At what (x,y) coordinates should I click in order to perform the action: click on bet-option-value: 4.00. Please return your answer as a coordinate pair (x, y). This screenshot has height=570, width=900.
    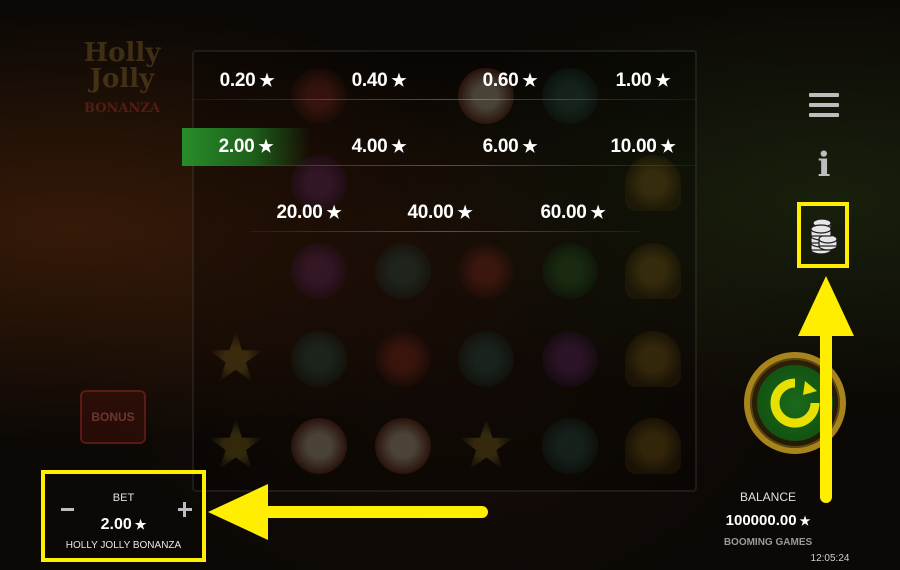
    Looking at the image, I should click on (369, 146).